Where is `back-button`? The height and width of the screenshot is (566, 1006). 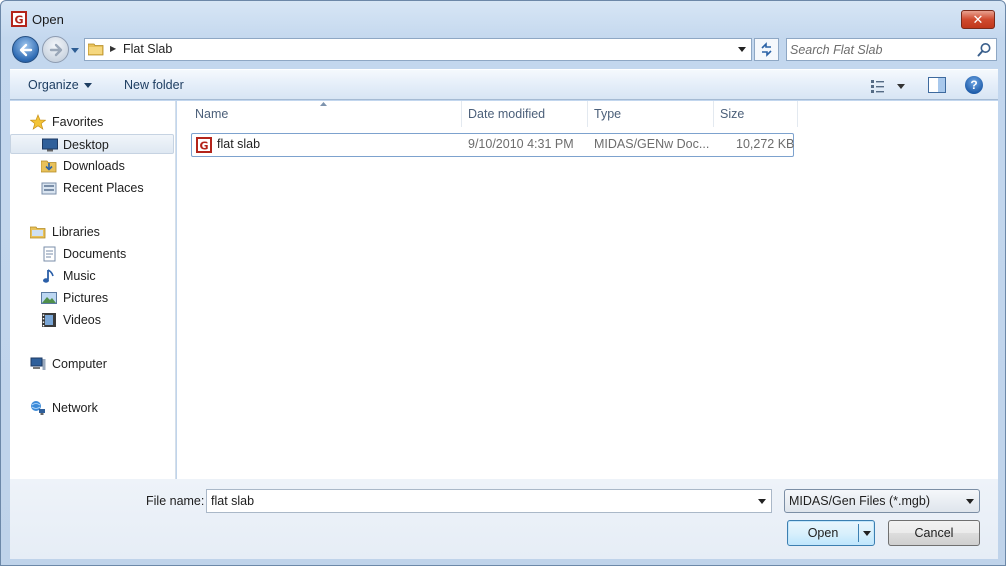
back-button is located at coordinates (25, 49).